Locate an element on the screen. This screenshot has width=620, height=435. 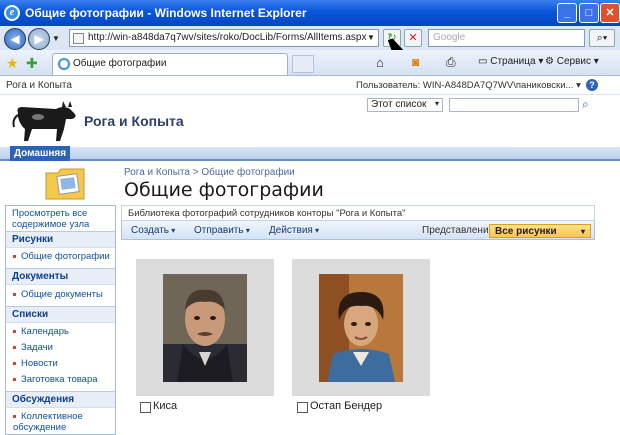
upload-menu: Отправить is located at coordinates (222, 230).